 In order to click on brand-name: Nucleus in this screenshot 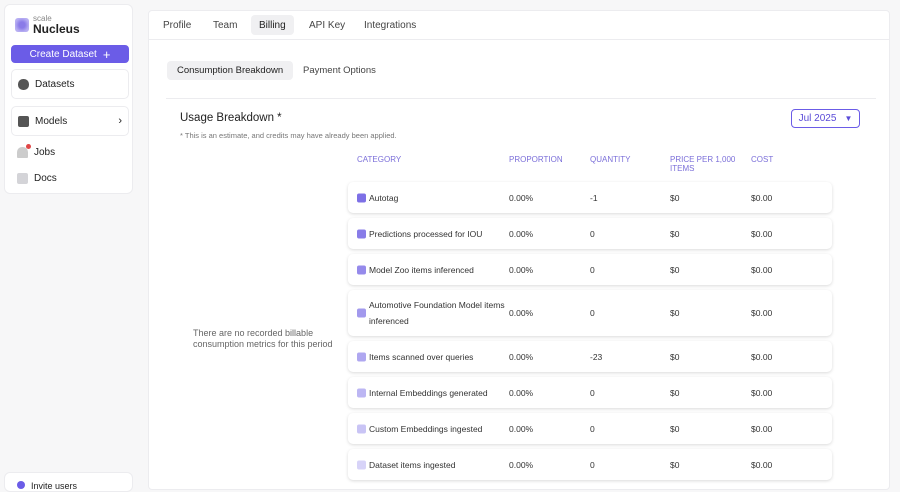, I will do `click(56, 29)`.